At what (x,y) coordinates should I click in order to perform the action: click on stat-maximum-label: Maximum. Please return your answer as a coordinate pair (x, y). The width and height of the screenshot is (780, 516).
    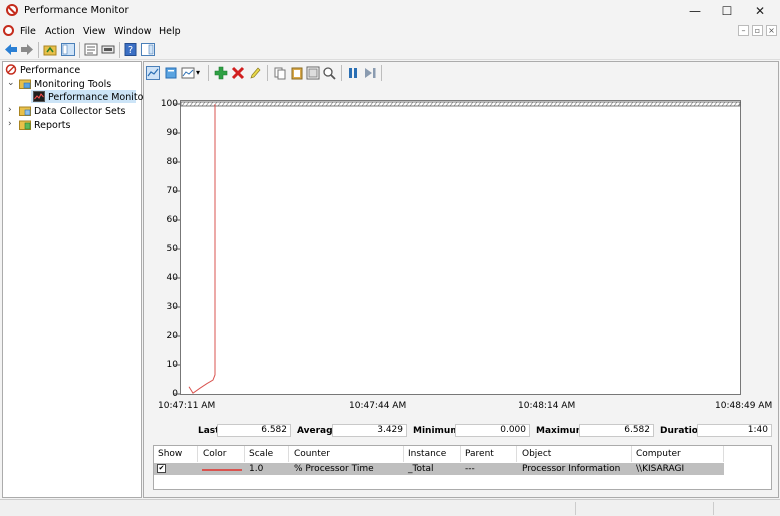
    Looking at the image, I should click on (561, 431).